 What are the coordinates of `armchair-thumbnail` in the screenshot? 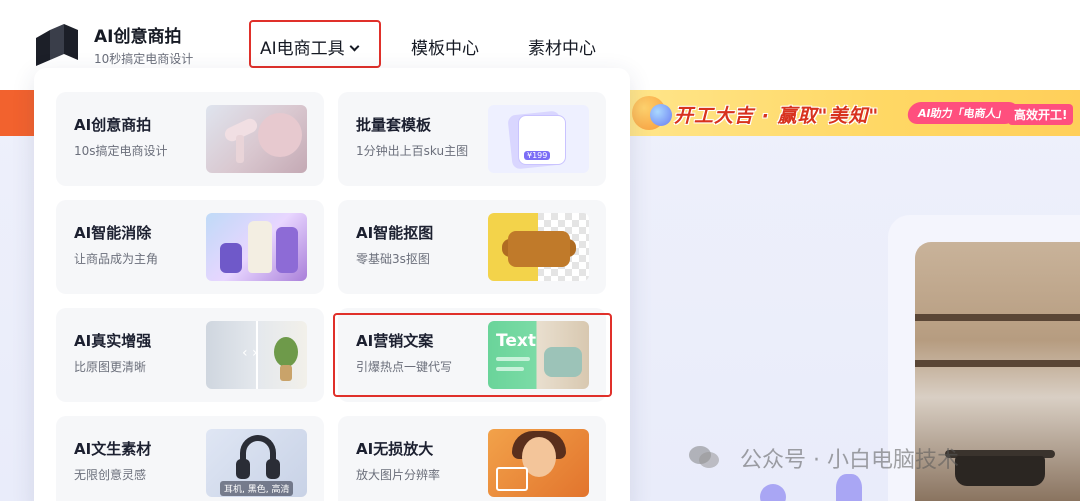 It's located at (538, 247).